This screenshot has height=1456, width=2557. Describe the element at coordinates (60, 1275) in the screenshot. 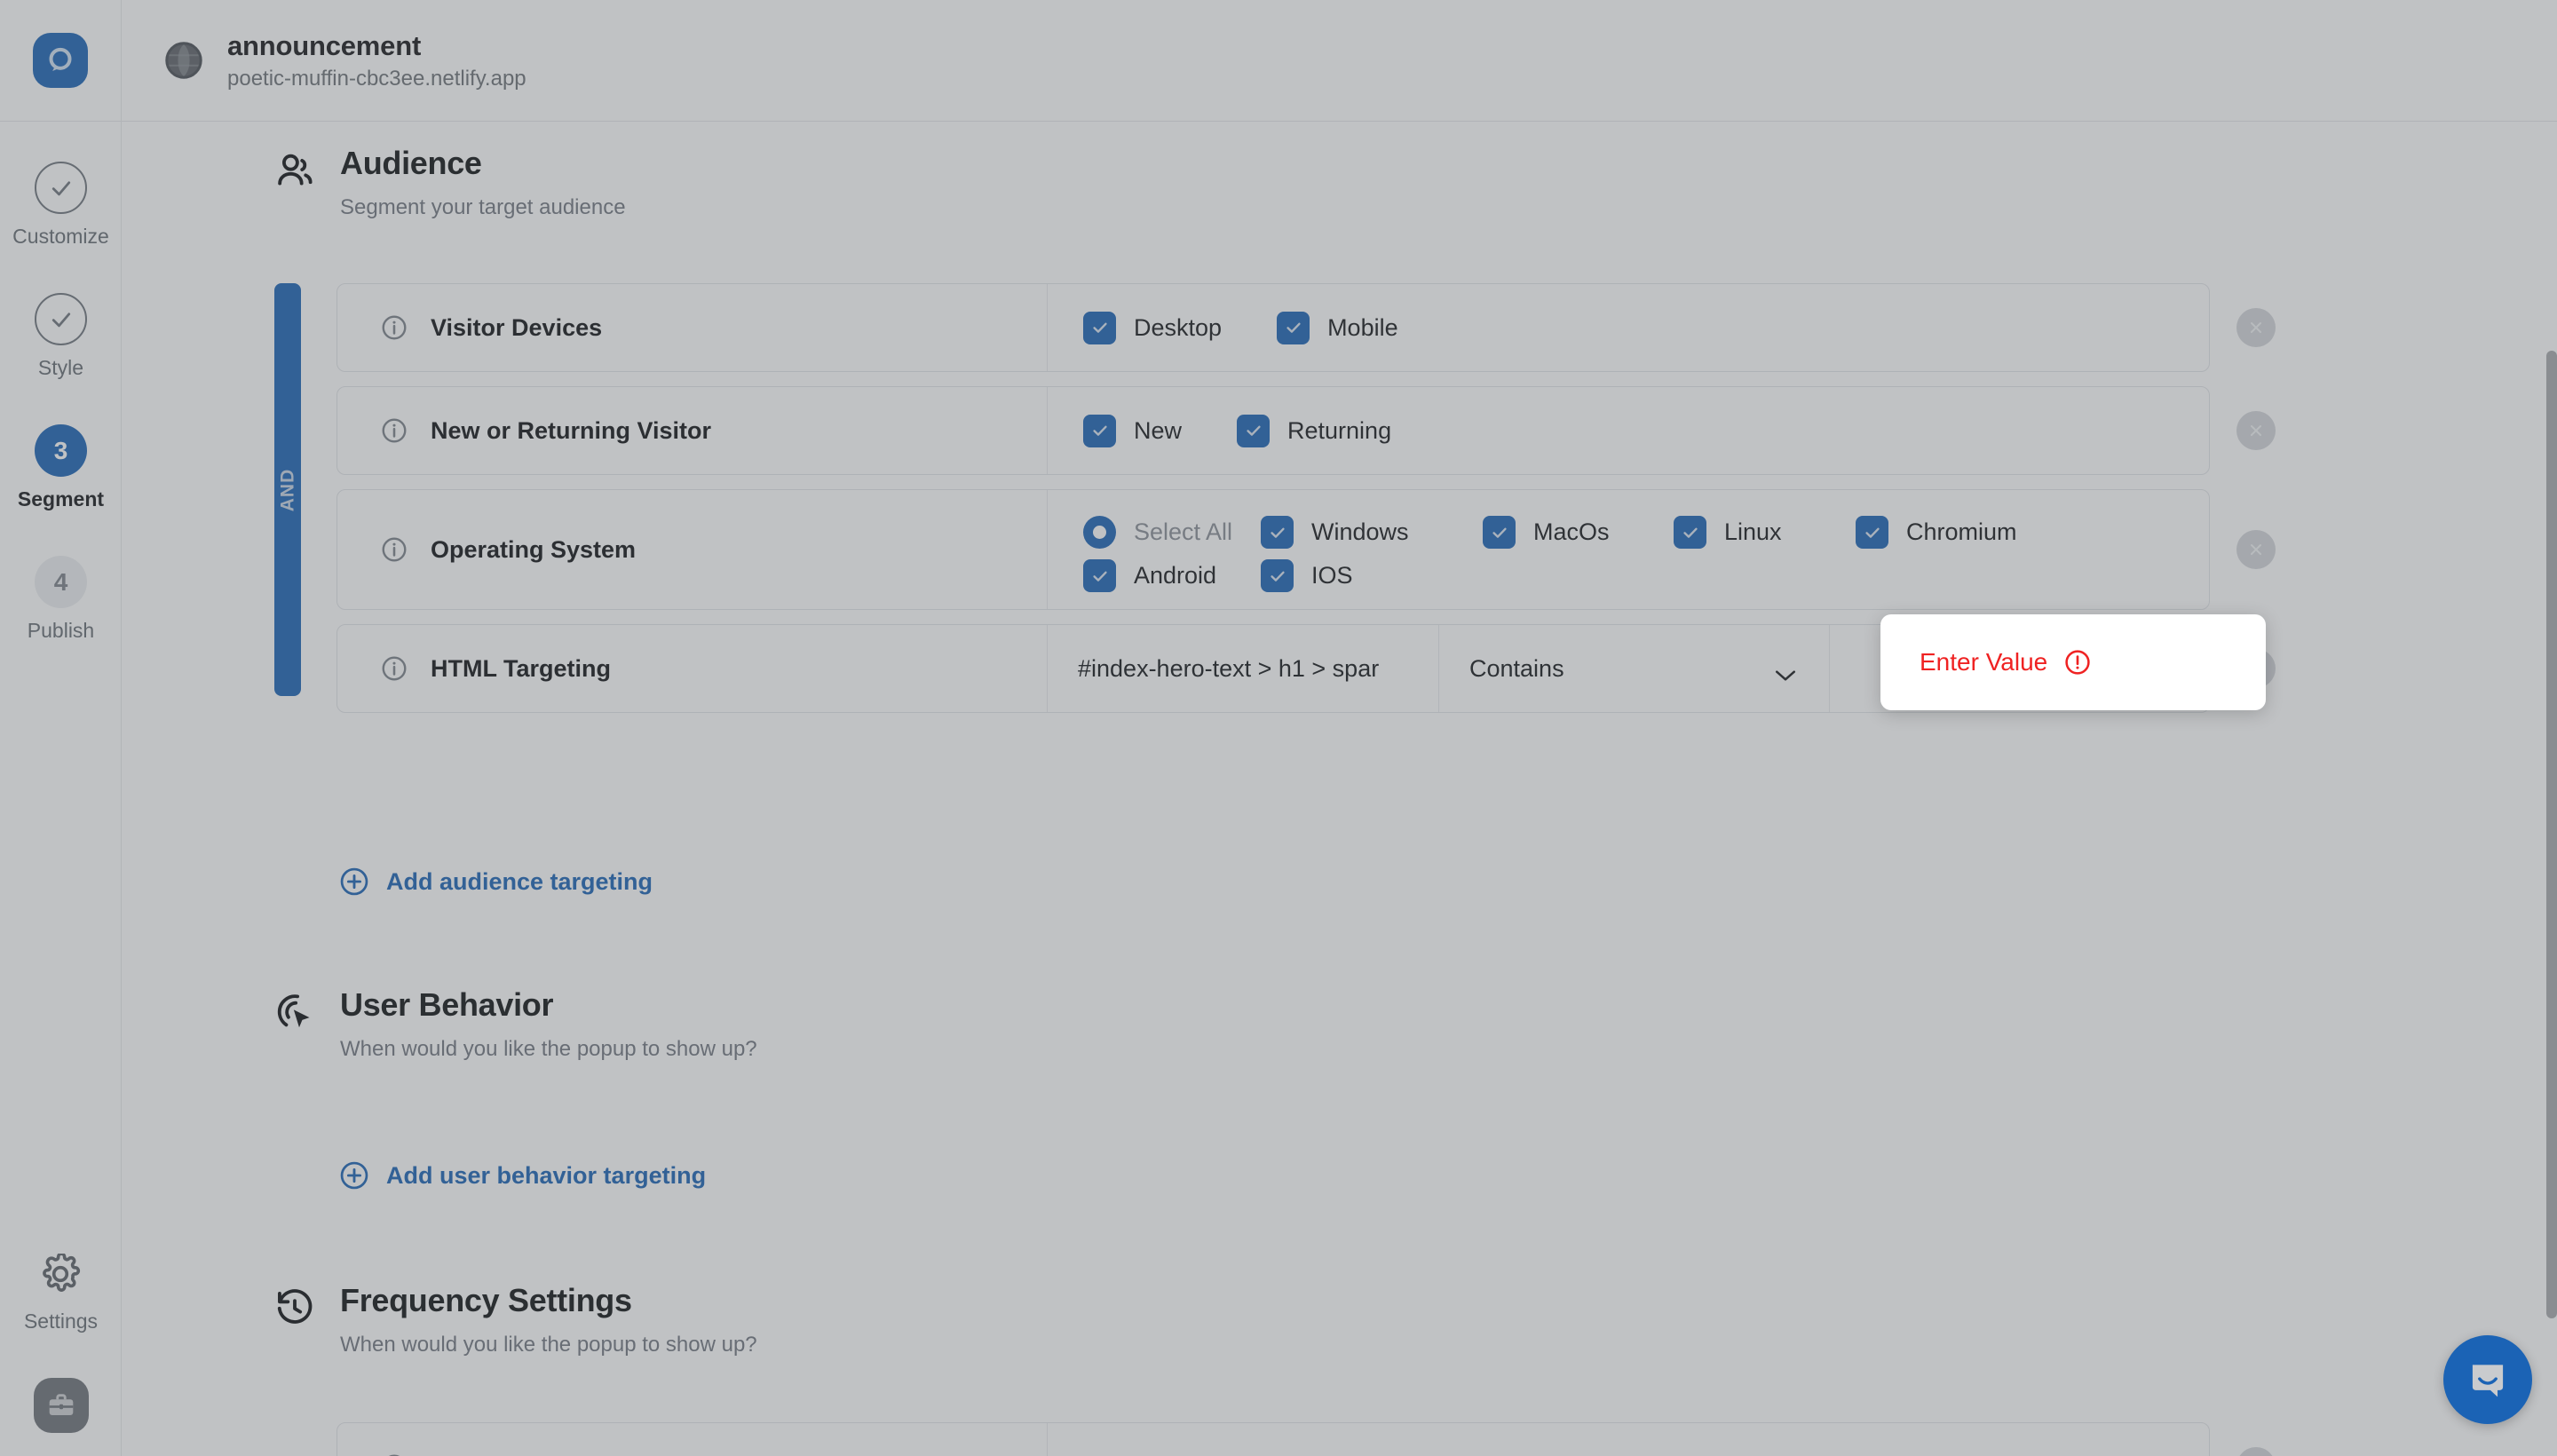

I see `gear-icon` at that location.